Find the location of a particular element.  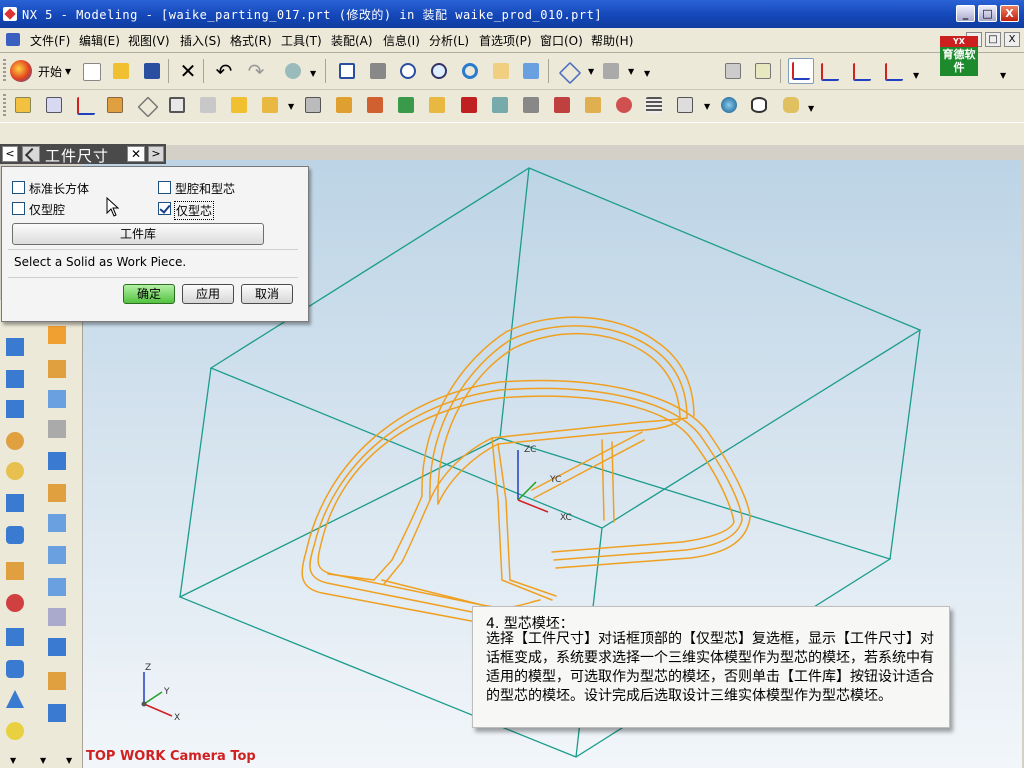

database-button is located at coordinates (791, 105).